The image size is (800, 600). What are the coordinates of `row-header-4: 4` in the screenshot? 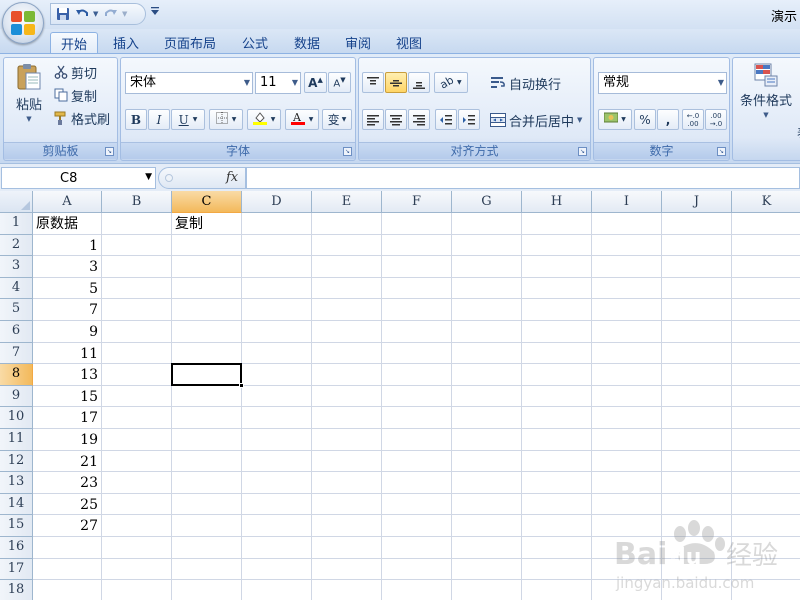 It's located at (16, 288).